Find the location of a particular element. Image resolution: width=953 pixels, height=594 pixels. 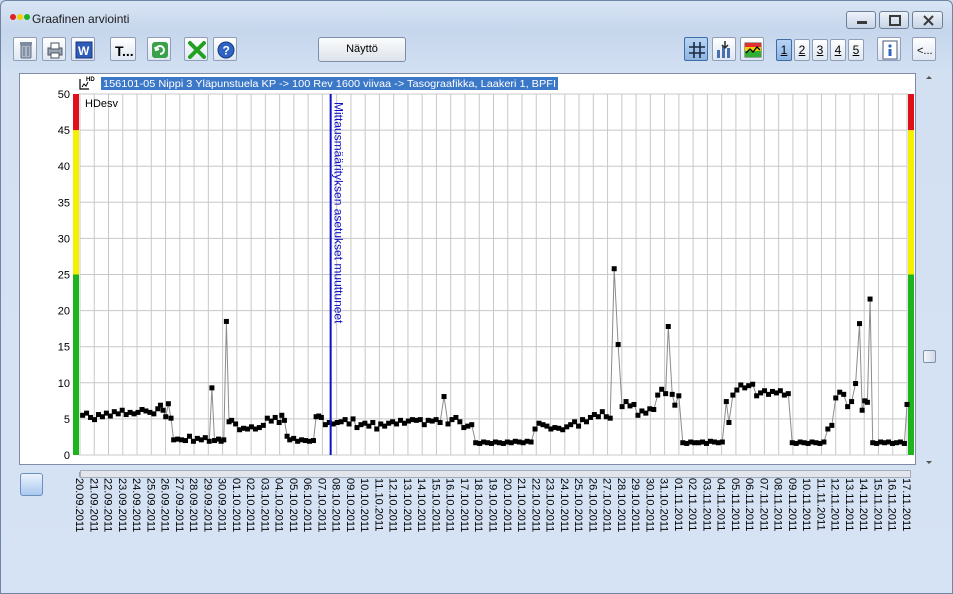

time-range-scrollbar is located at coordinates (495, 474).